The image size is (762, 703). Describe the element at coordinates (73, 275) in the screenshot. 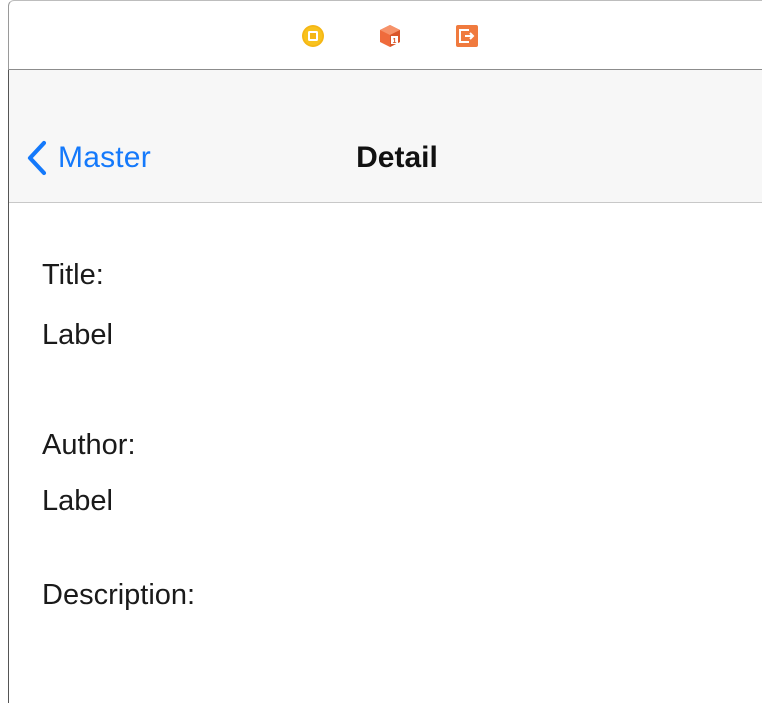

I see `title-heading-label: Title:` at that location.